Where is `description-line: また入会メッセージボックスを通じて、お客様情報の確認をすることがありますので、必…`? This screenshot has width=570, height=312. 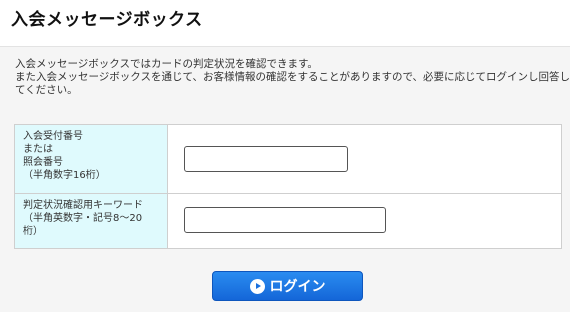 description-line: また入会メッセージボックスを通じて、お客様情報の確認をすることがありますので、必… is located at coordinates (292, 77).